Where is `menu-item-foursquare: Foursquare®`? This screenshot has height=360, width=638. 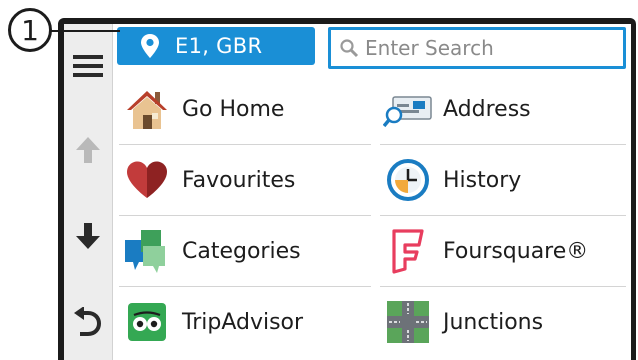
menu-item-foursquare: Foursquare® is located at coordinates (506, 251).